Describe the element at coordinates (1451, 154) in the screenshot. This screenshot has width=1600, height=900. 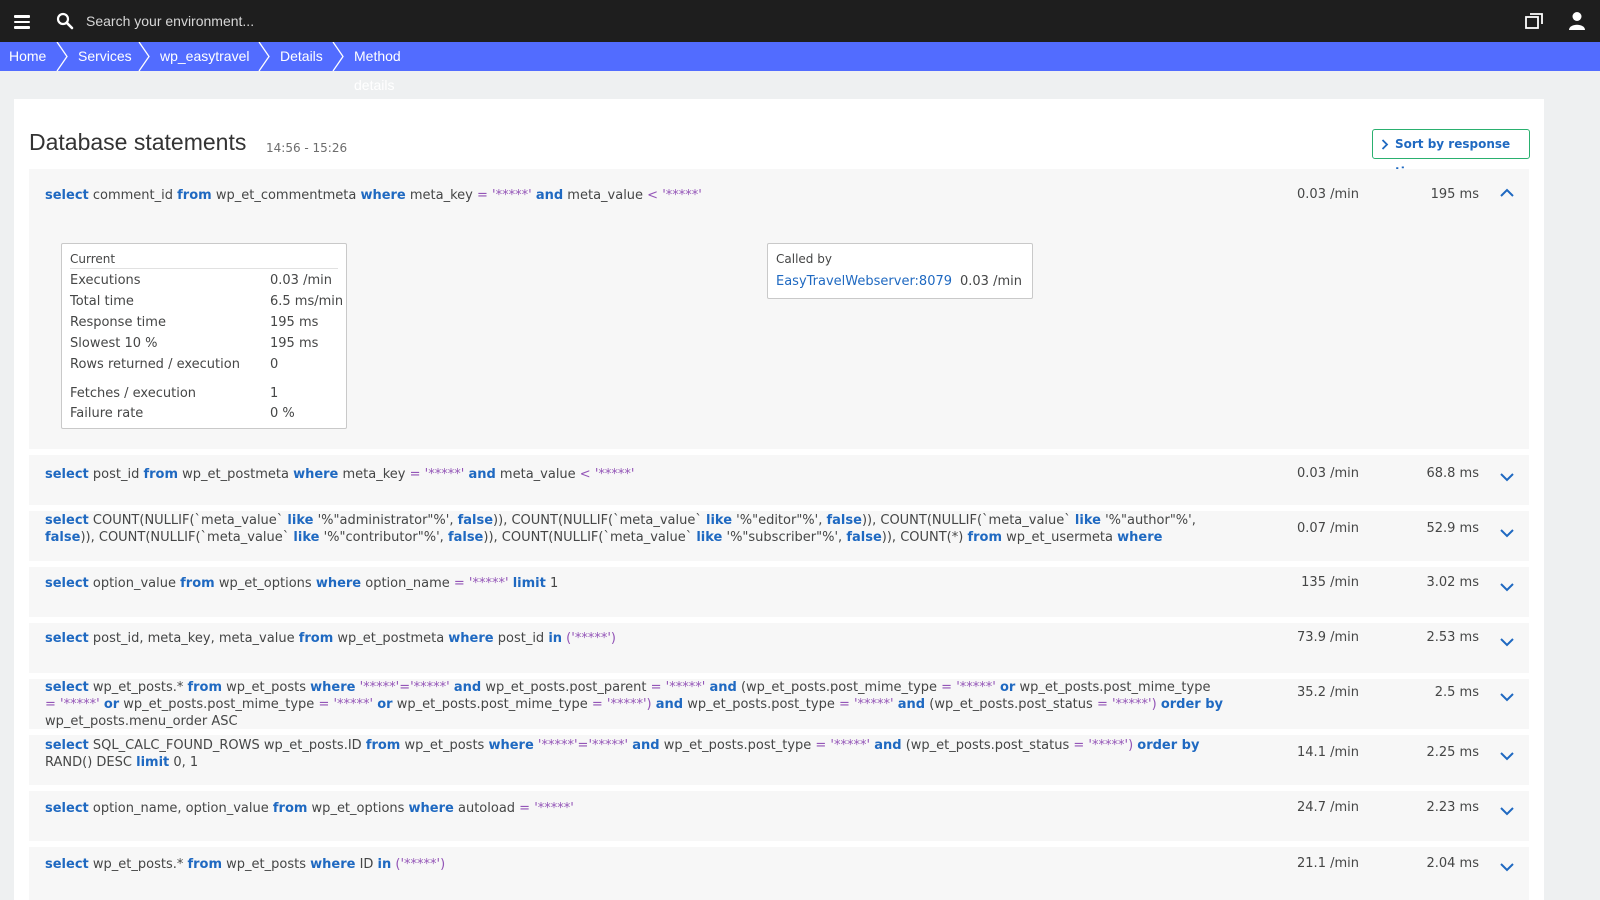
I see `sort-button: Sort by response time` at that location.